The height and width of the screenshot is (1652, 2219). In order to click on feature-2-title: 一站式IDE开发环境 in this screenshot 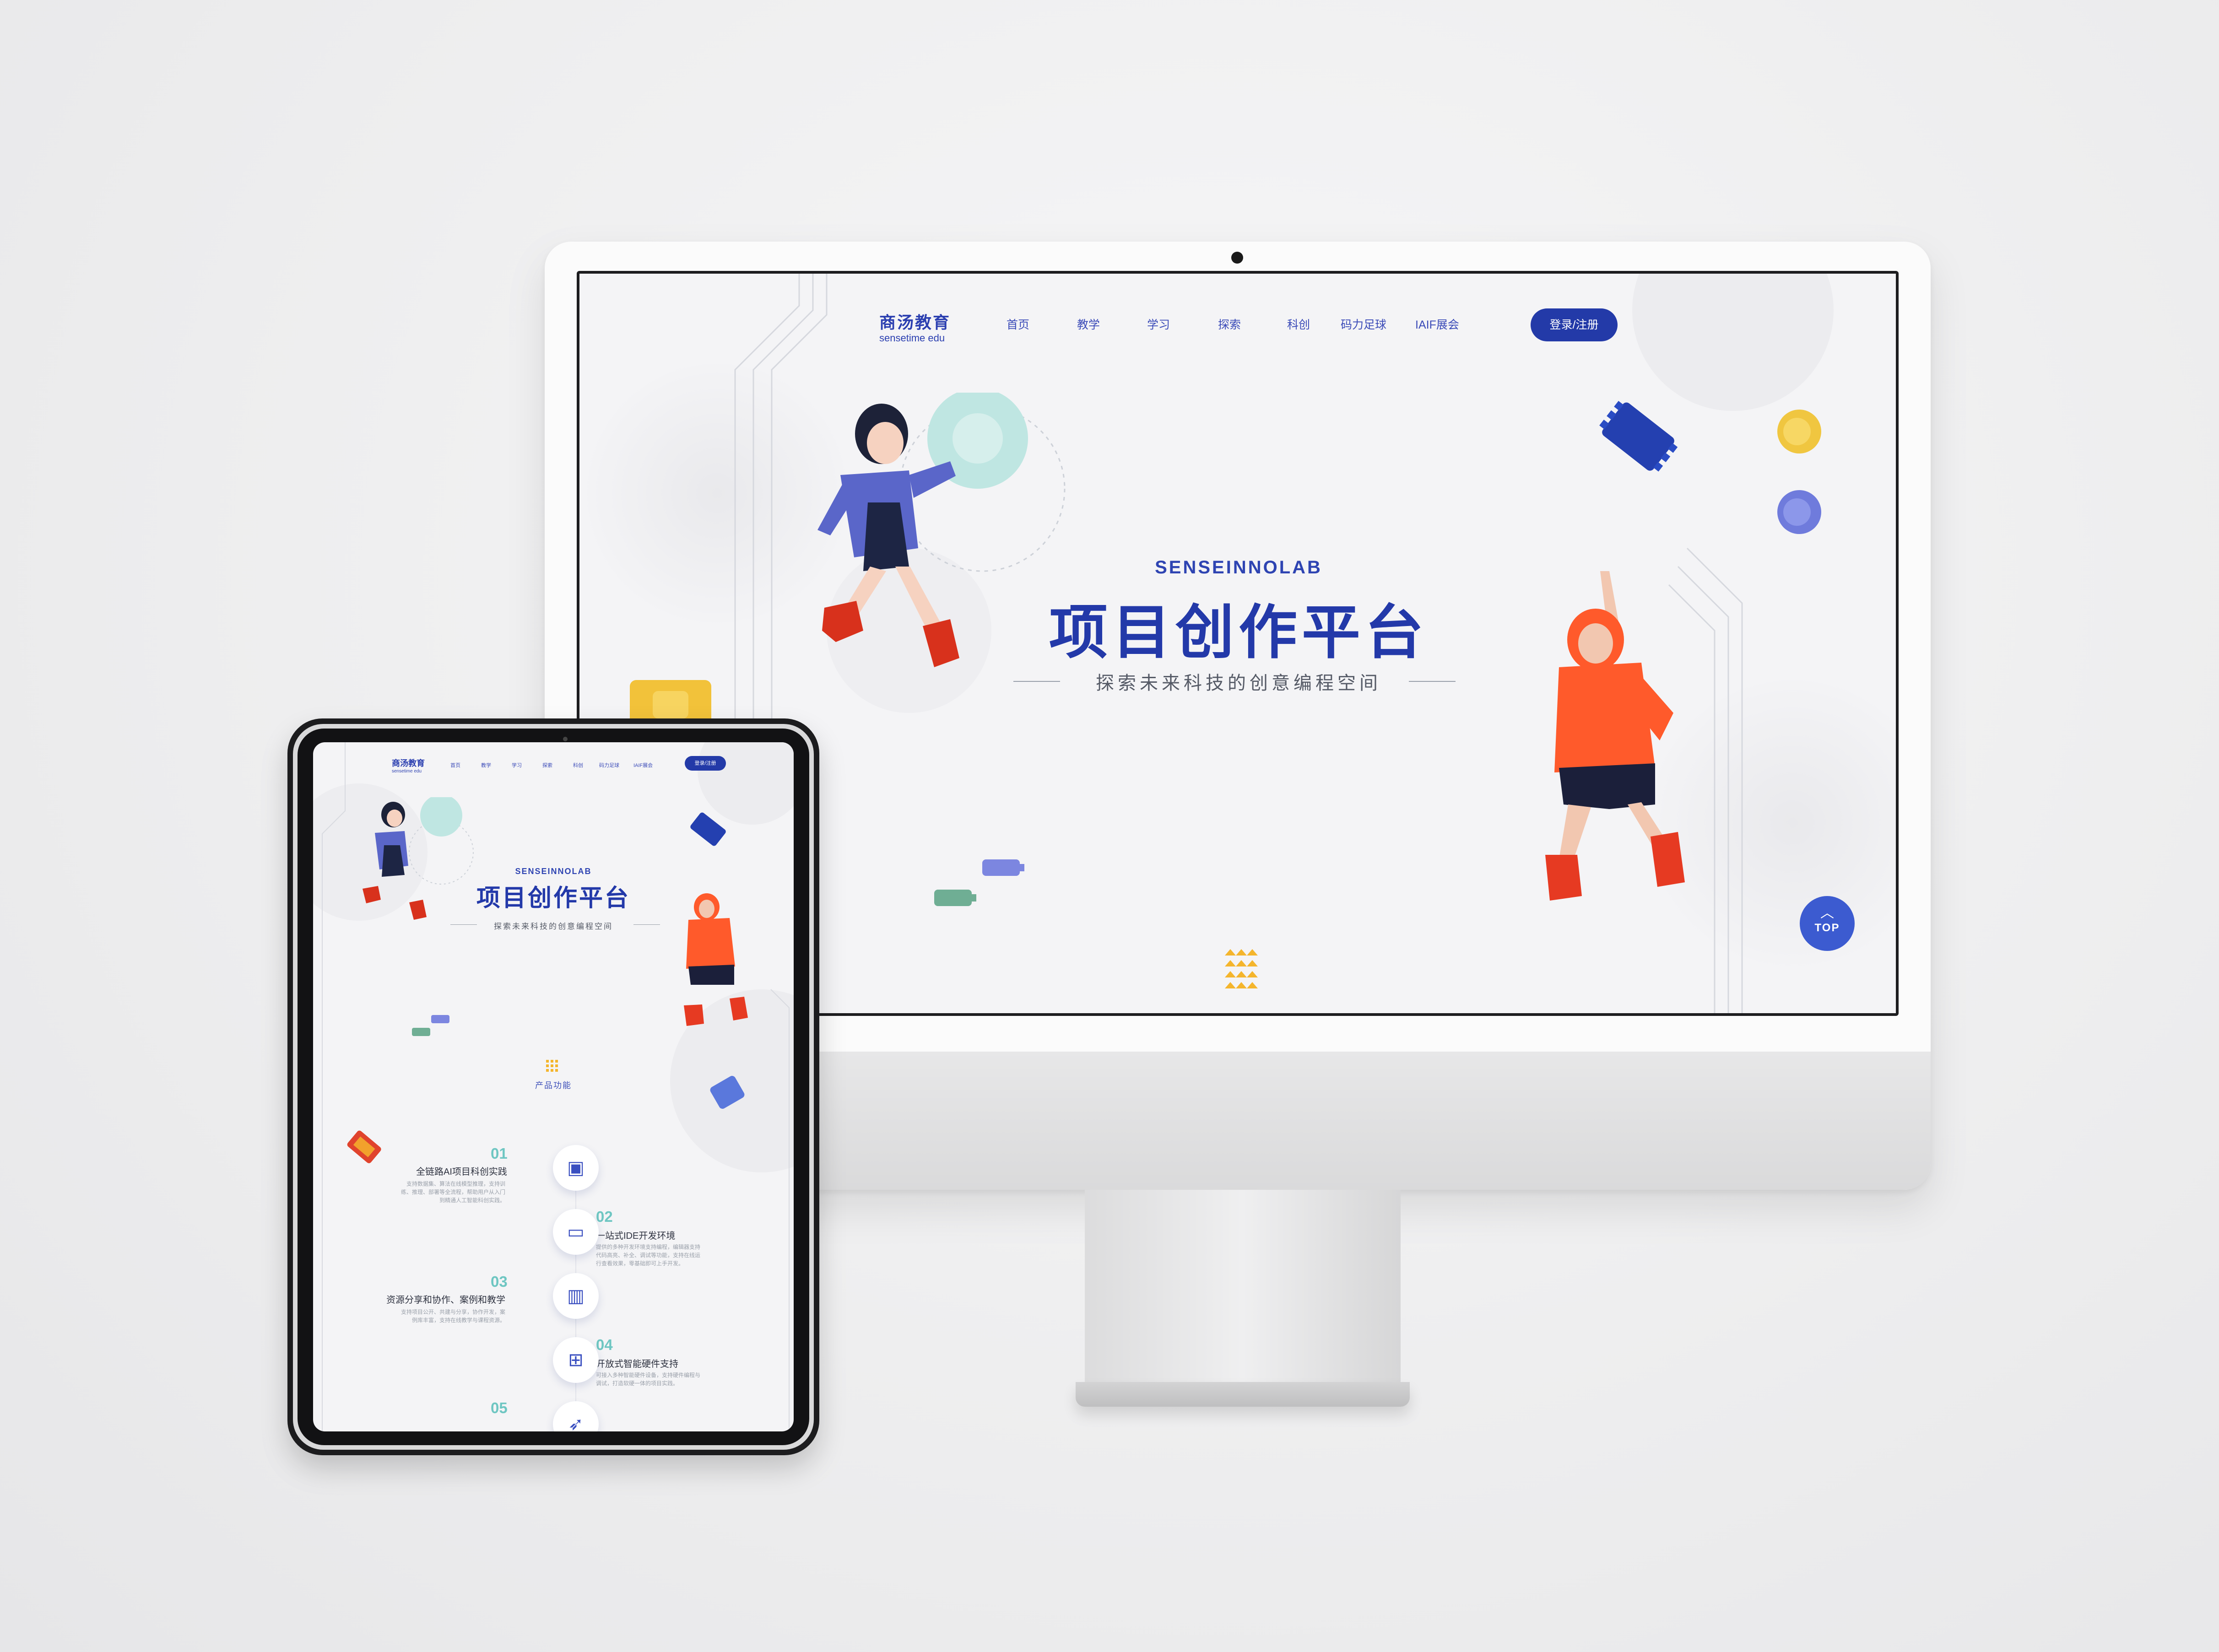, I will do `click(636, 1236)`.